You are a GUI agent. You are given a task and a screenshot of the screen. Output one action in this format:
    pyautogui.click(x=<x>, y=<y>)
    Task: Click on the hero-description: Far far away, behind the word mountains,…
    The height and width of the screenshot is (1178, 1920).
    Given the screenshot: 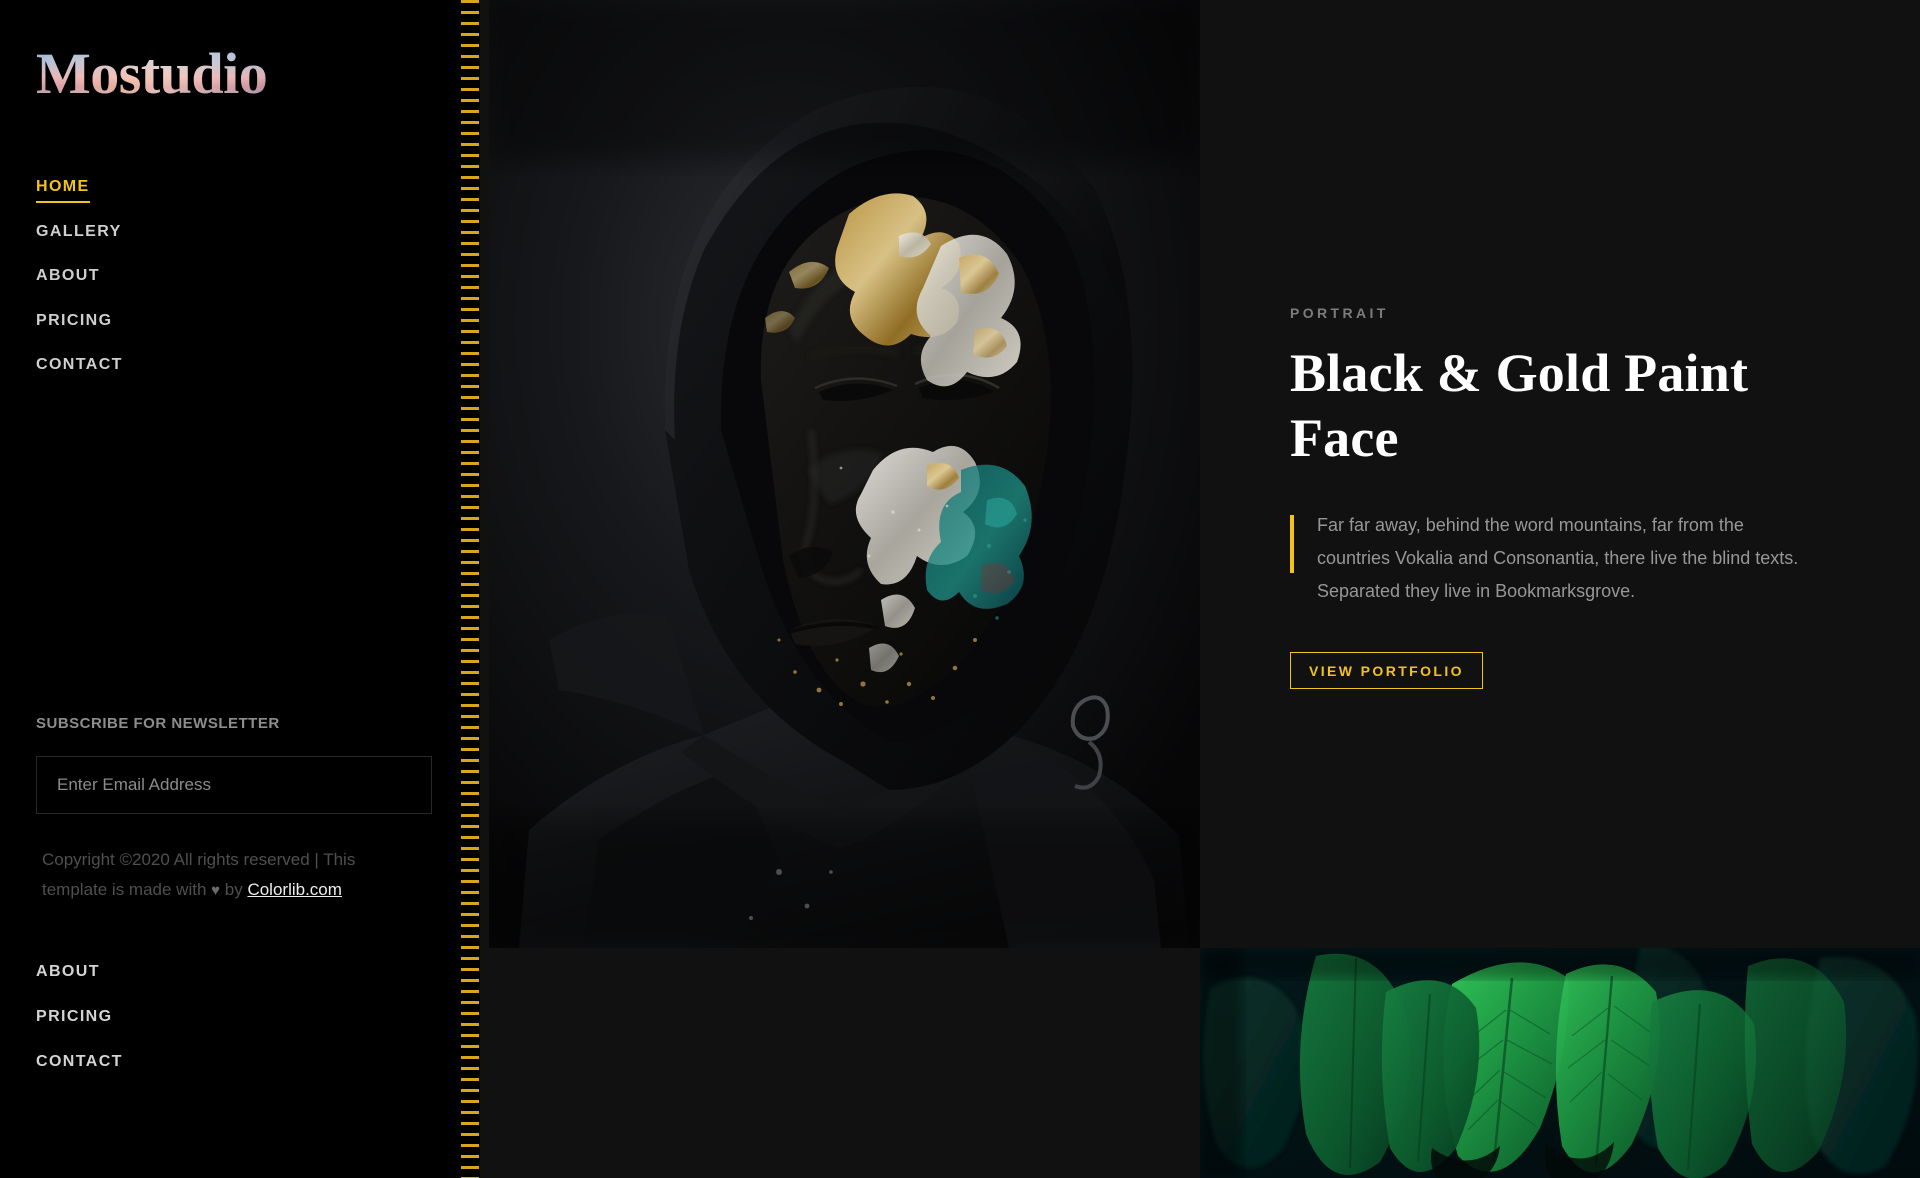 What is the action you would take?
    pyautogui.click(x=1558, y=558)
    